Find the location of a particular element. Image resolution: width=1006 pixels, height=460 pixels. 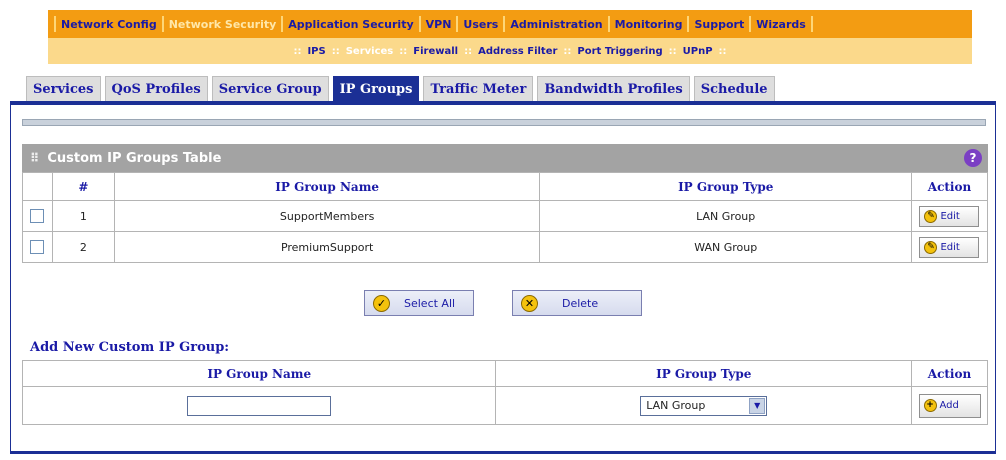

delete-label: Delete is located at coordinates (580, 303).